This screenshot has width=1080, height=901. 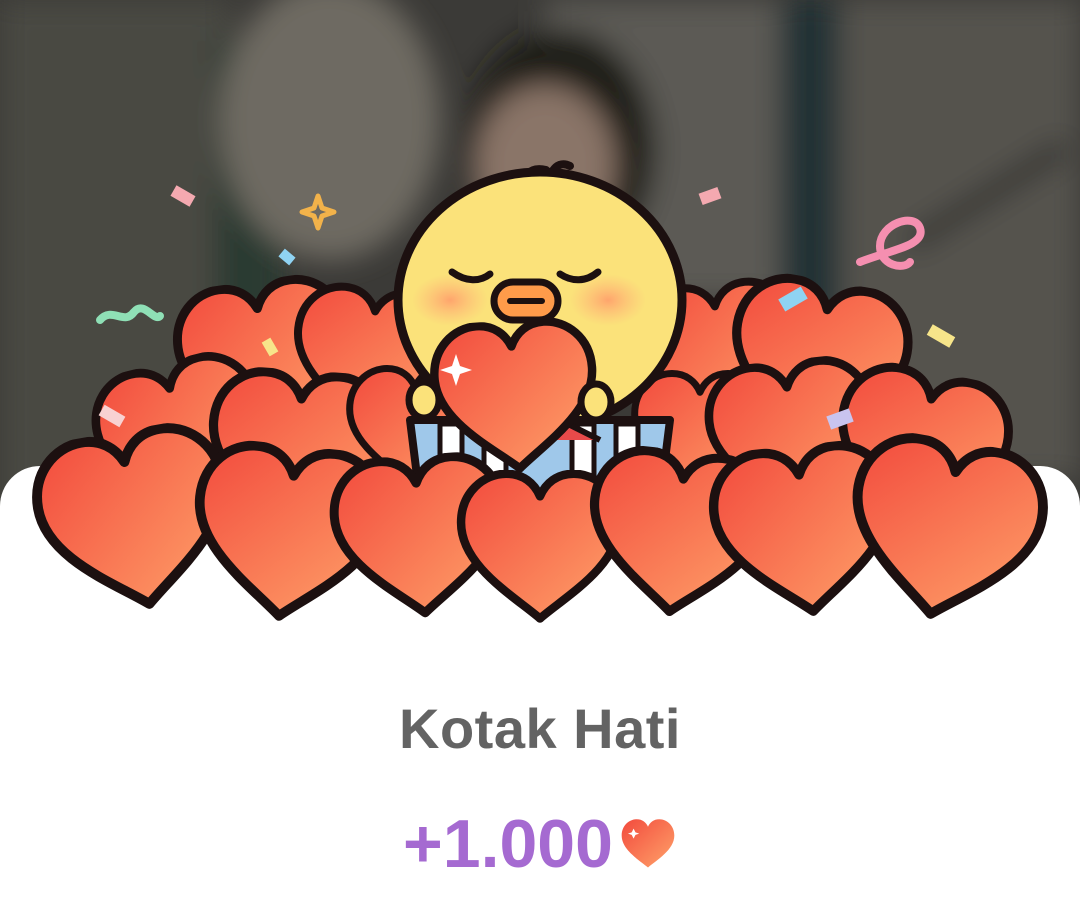 I want to click on heart-icon, so click(x=648, y=843).